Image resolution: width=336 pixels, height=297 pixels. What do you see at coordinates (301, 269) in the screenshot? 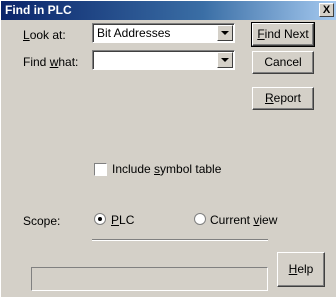
I see `help-button: Help` at bounding box center [301, 269].